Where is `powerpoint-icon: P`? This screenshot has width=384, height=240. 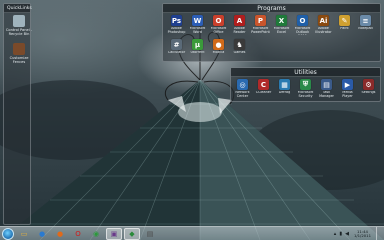
powerpoint-icon: P is located at coordinates (260, 20).